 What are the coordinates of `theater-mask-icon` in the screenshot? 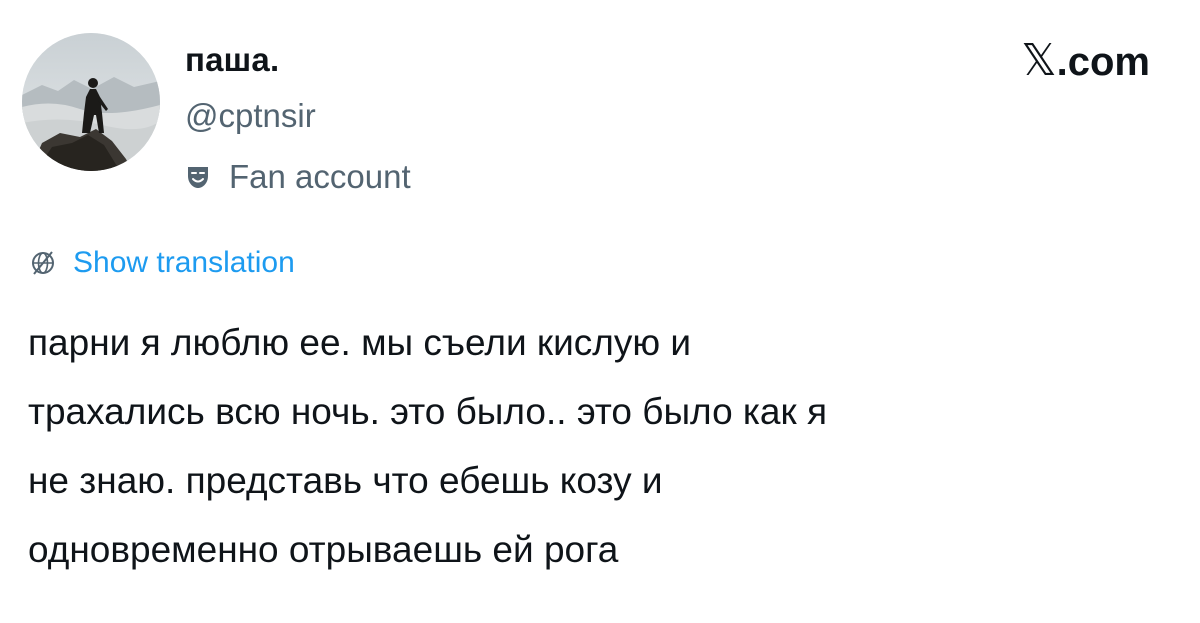 It's located at (198, 177).